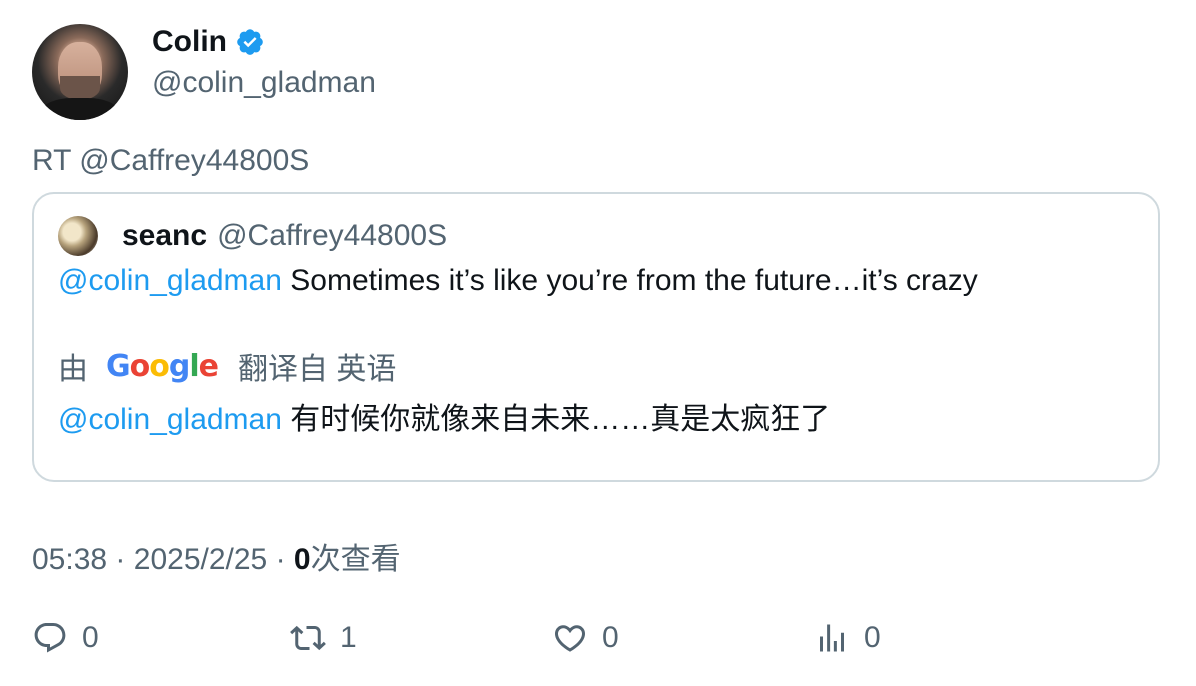 The width and height of the screenshot is (1196, 686). I want to click on like-button: 0, so click(585, 638).